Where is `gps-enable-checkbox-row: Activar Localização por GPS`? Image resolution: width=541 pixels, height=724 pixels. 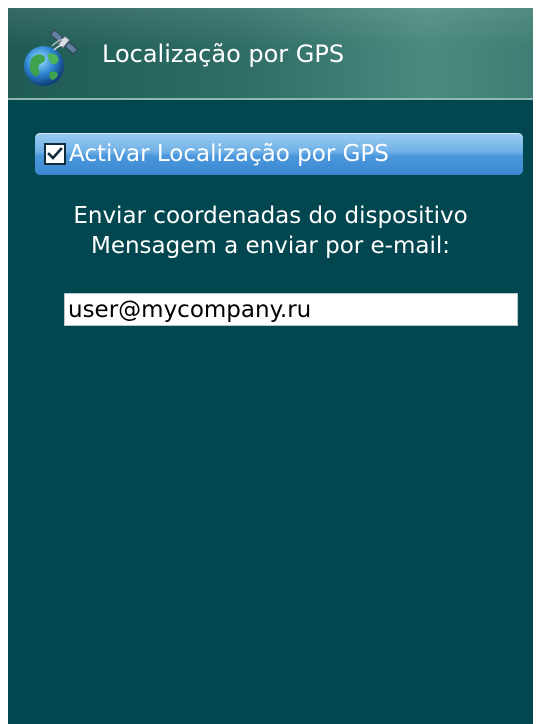 gps-enable-checkbox-row: Activar Localização por GPS is located at coordinates (279, 154).